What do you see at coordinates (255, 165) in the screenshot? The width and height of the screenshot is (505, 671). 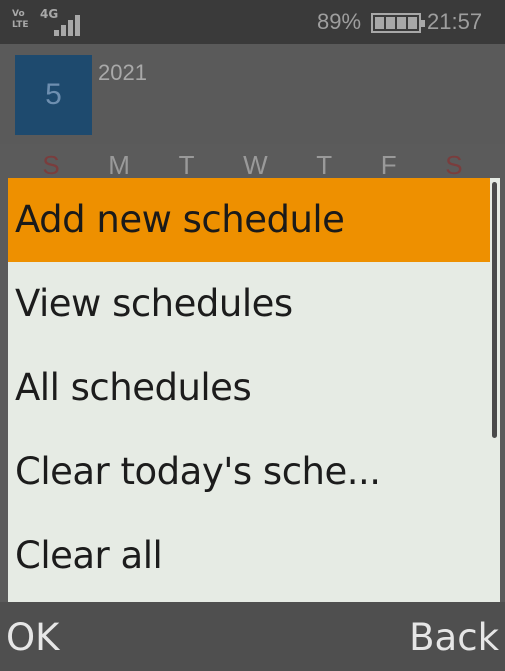 I see `weekday-wednesday: W` at bounding box center [255, 165].